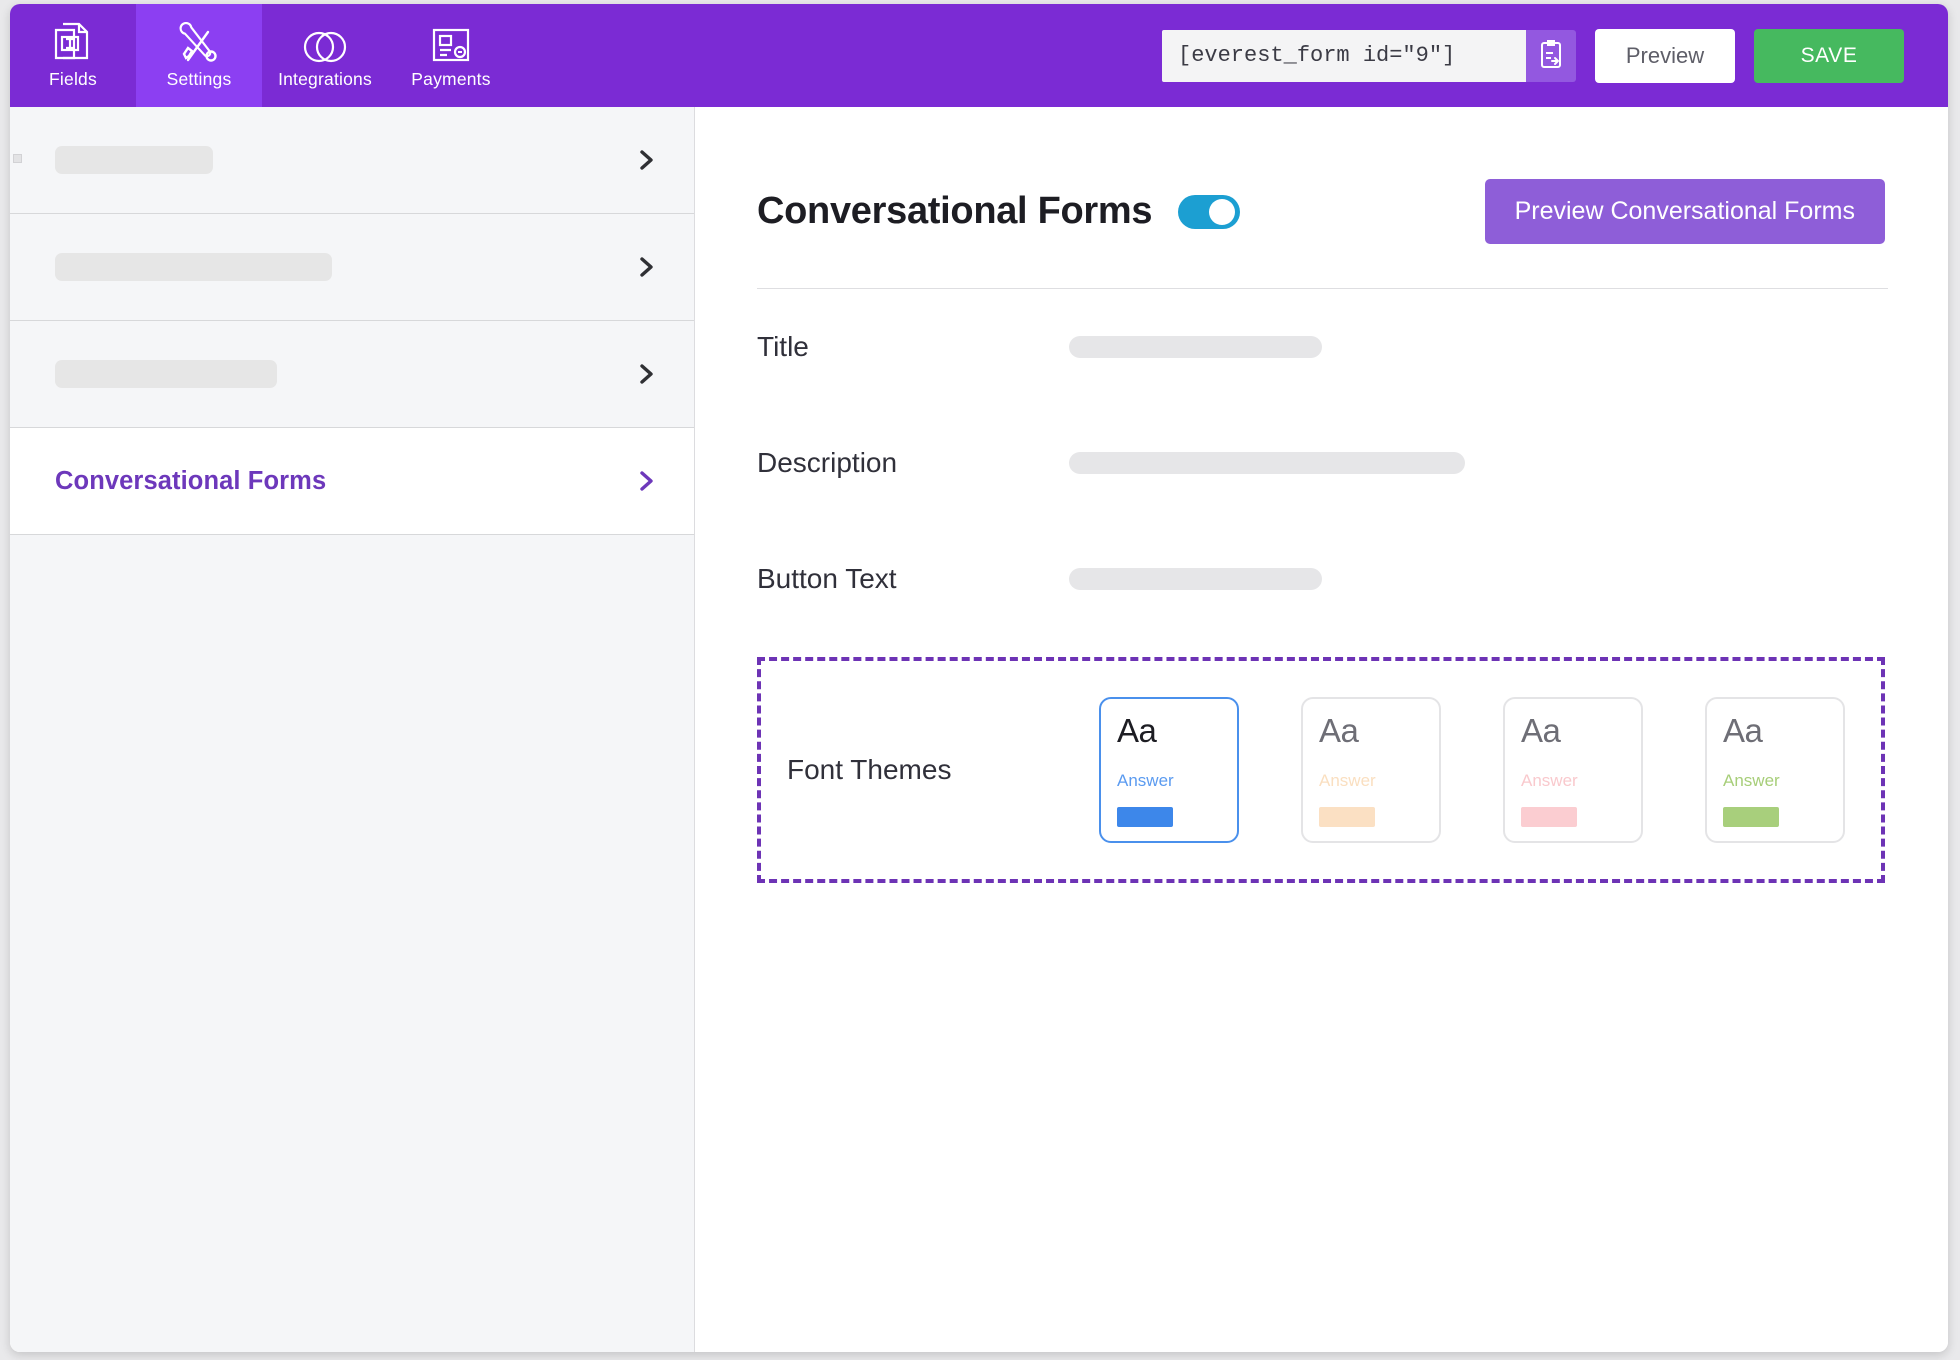  What do you see at coordinates (1347, 780) in the screenshot?
I see `font-theme-card-2-answer: Answer` at bounding box center [1347, 780].